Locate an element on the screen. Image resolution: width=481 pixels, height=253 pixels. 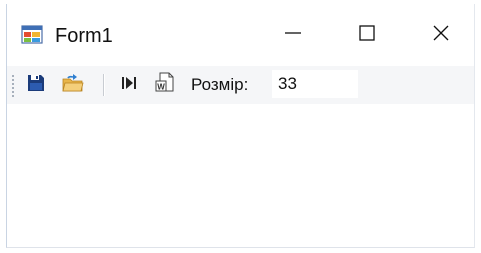
minimize-button is located at coordinates (293, 35).